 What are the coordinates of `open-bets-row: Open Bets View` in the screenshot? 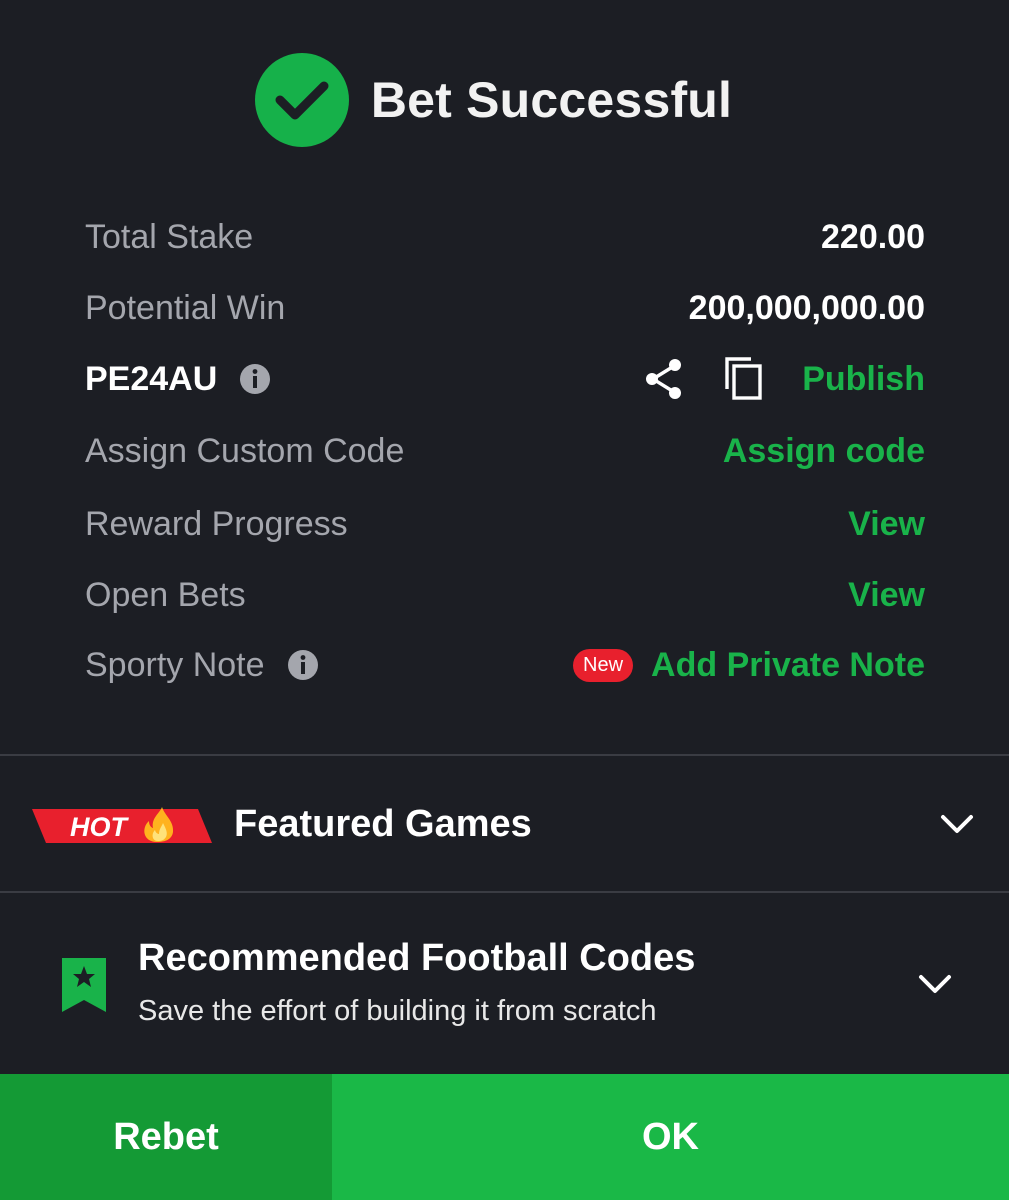 It's located at (505, 595).